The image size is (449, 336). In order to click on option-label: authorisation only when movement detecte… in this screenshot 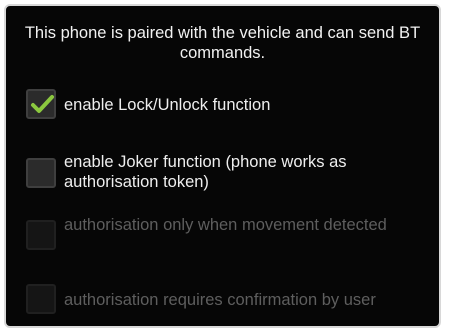, I will do `click(225, 225)`.